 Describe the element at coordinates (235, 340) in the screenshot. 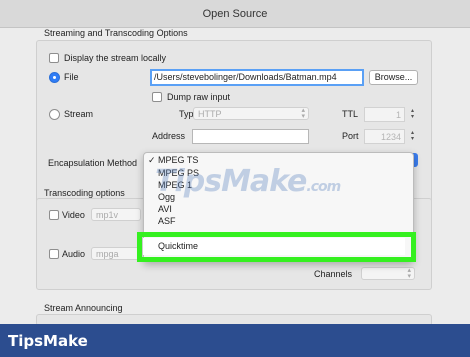

I see `footer-banner: TipsMake` at that location.